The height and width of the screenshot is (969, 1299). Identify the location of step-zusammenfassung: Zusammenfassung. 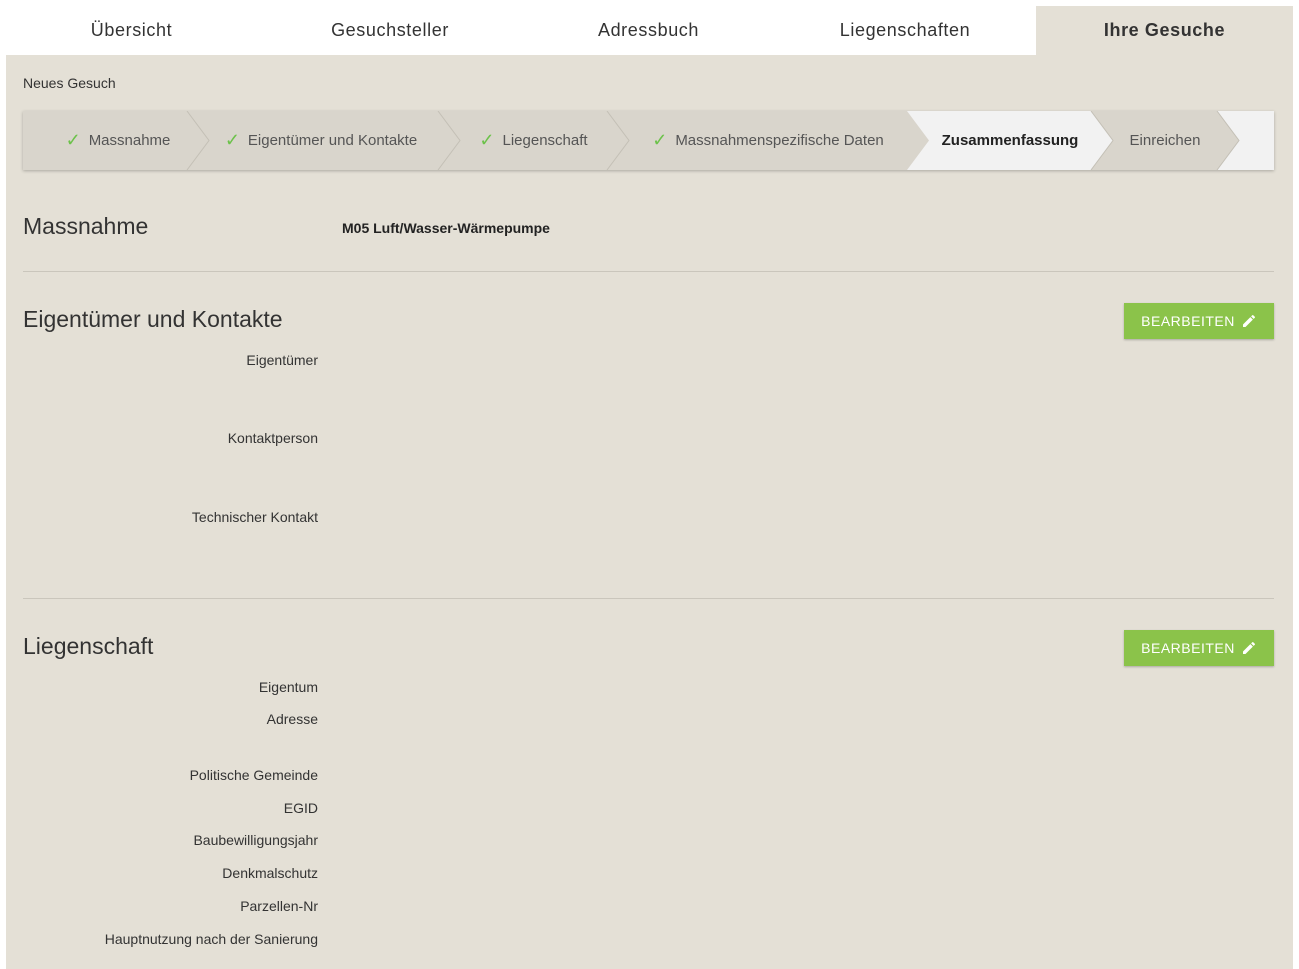
(1010, 140).